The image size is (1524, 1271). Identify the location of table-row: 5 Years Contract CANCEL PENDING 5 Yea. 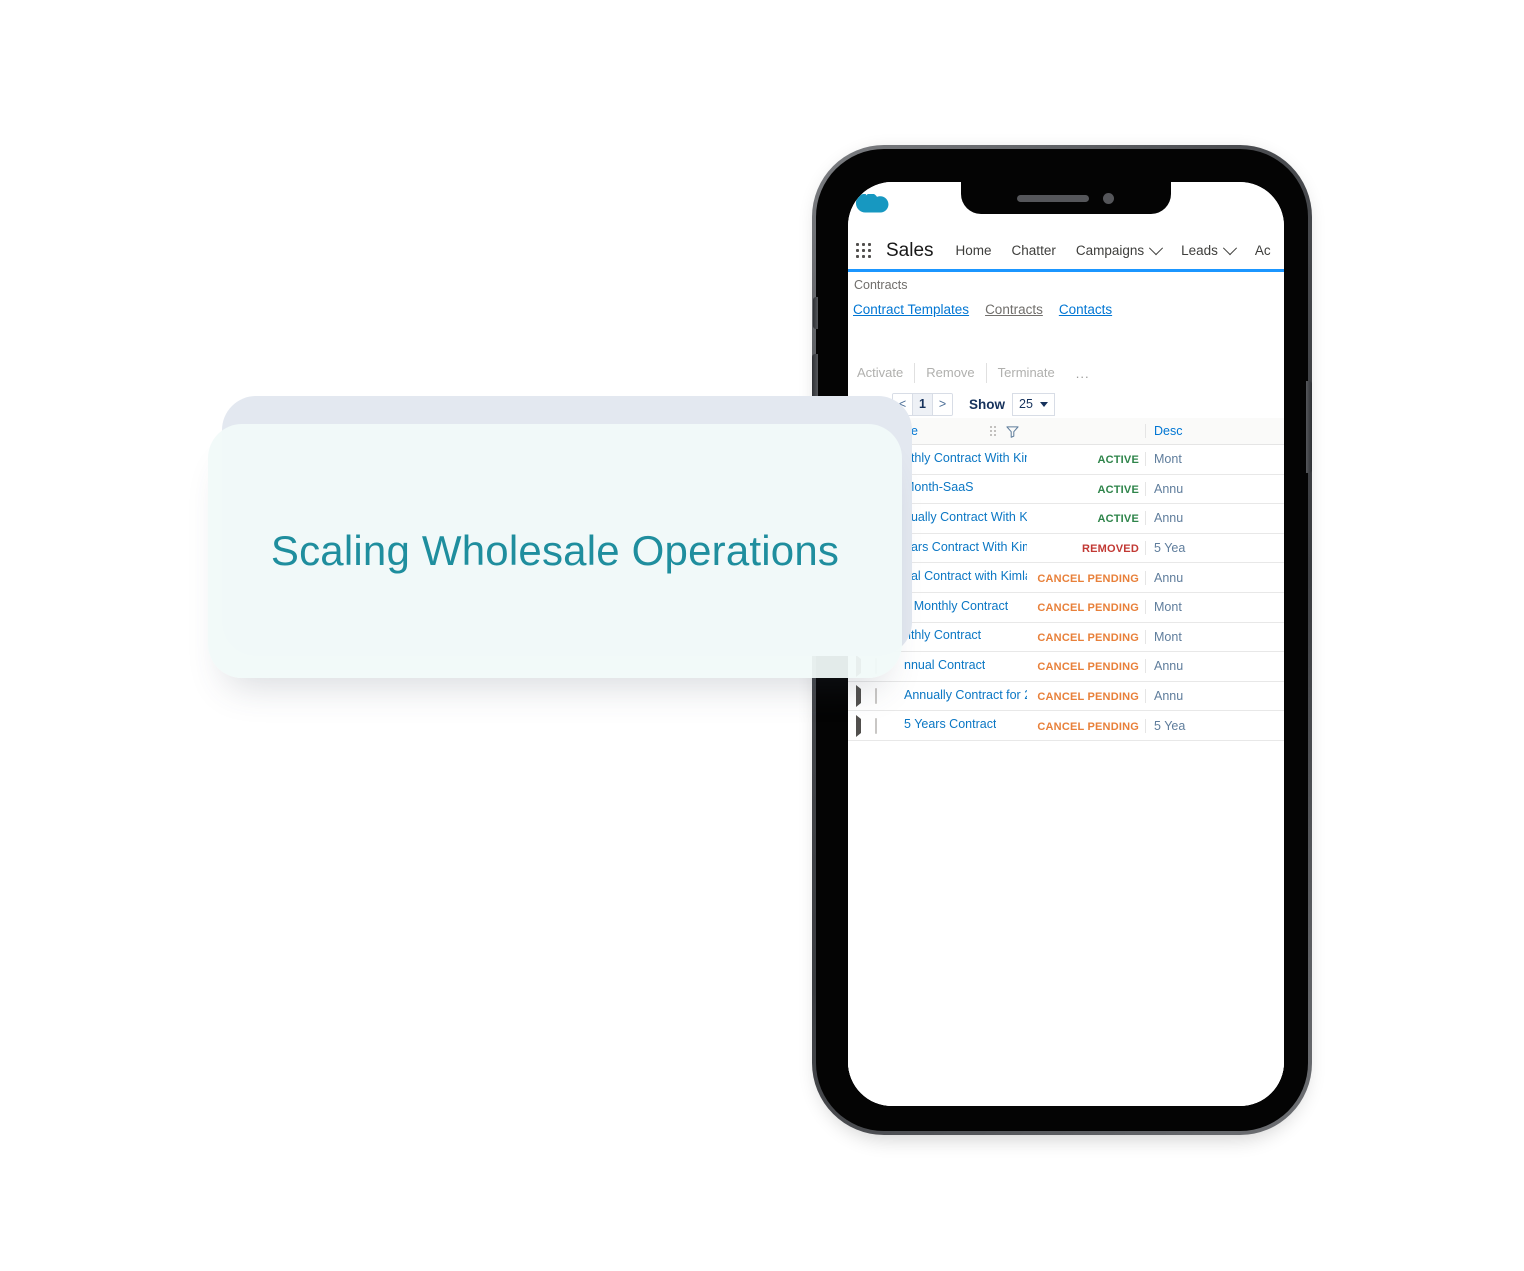
(1066, 726).